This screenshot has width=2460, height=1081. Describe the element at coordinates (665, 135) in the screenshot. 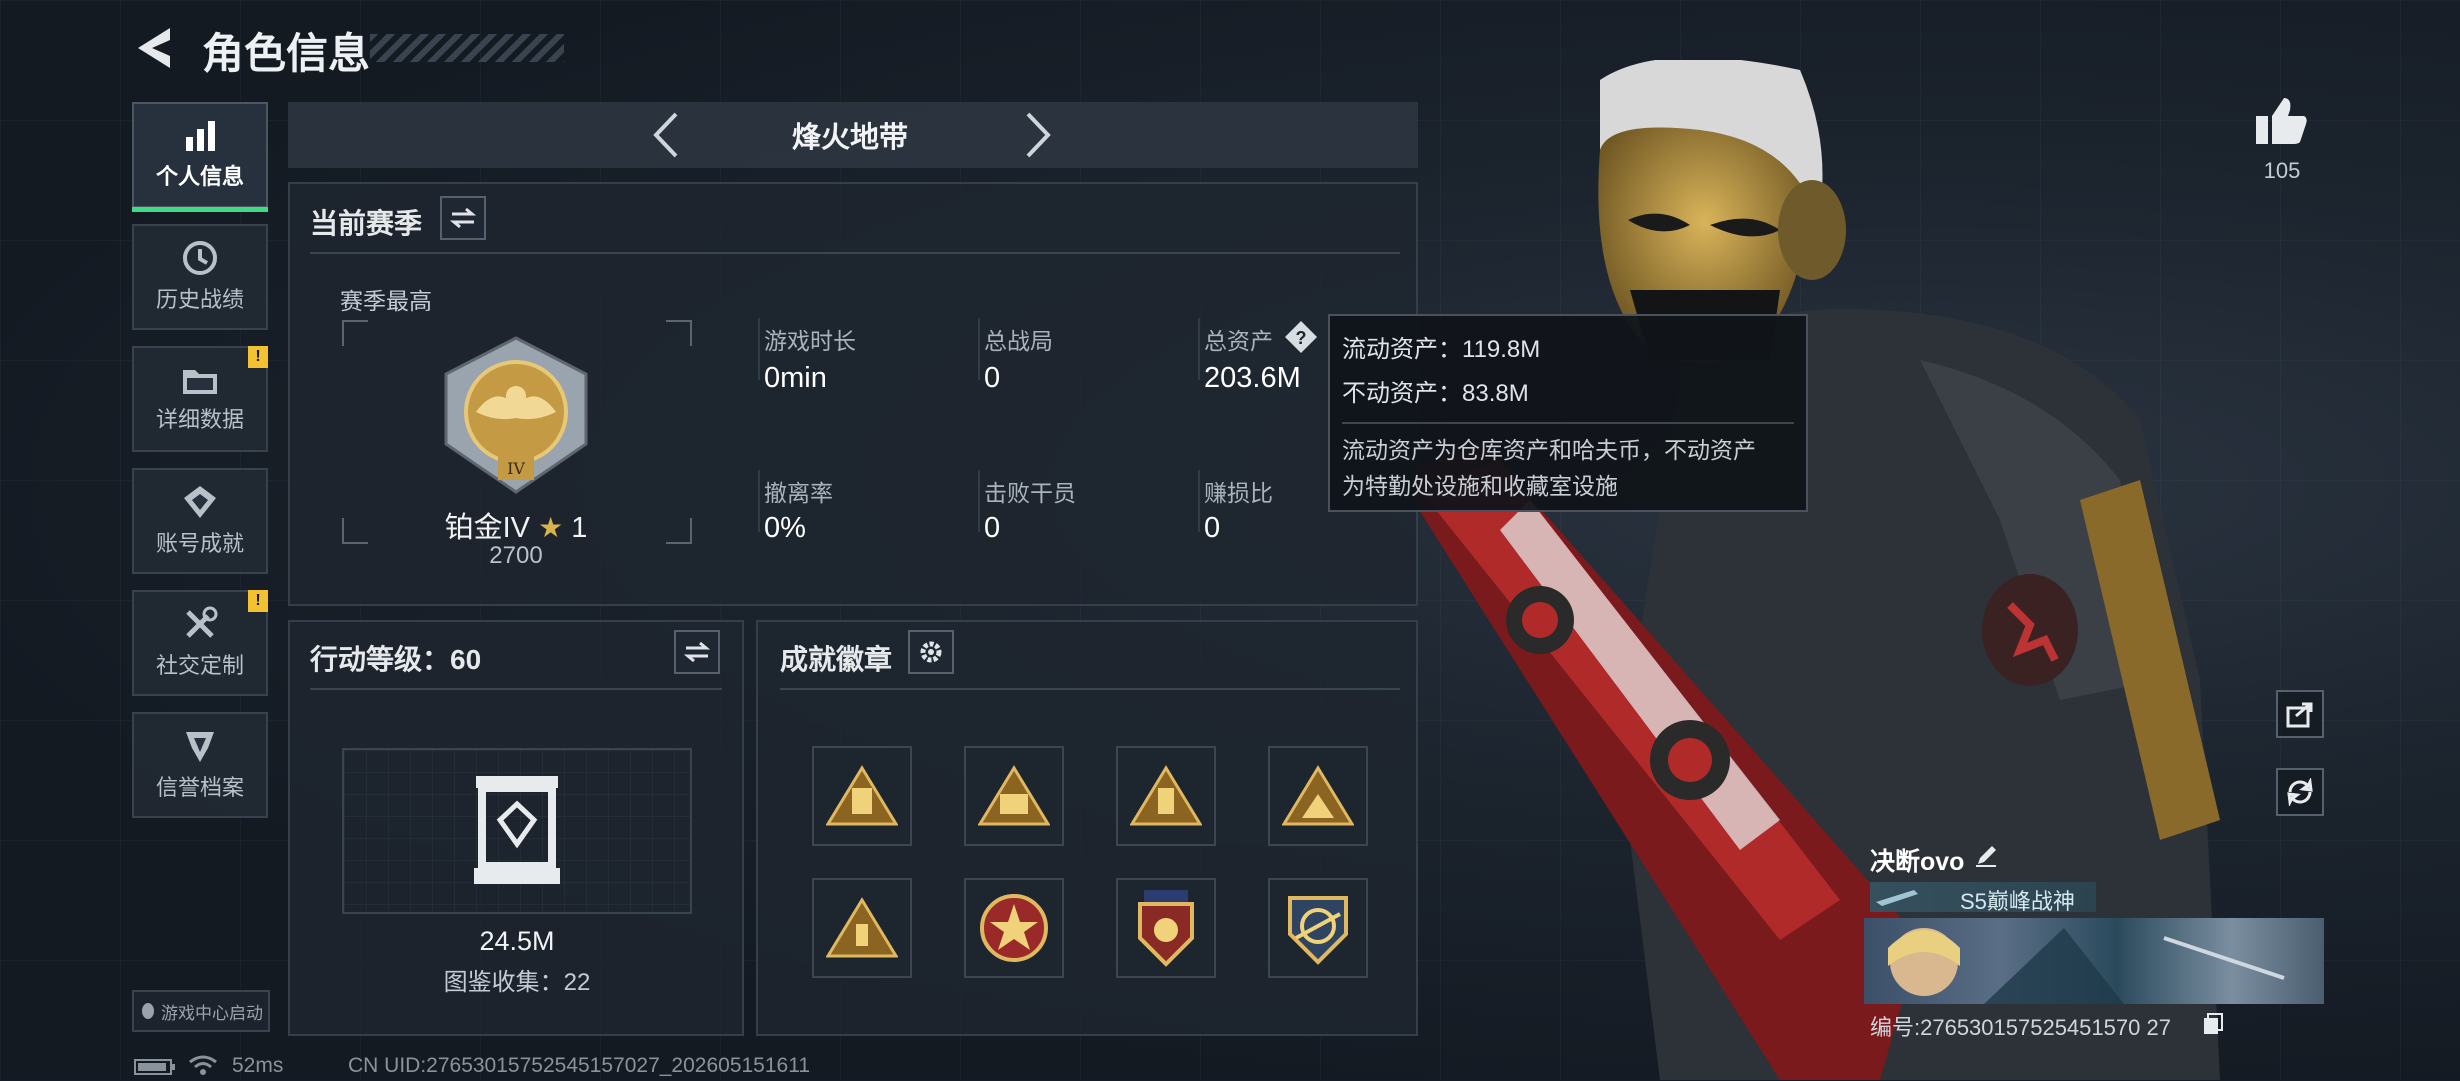

I see `chevron-left-icon` at that location.